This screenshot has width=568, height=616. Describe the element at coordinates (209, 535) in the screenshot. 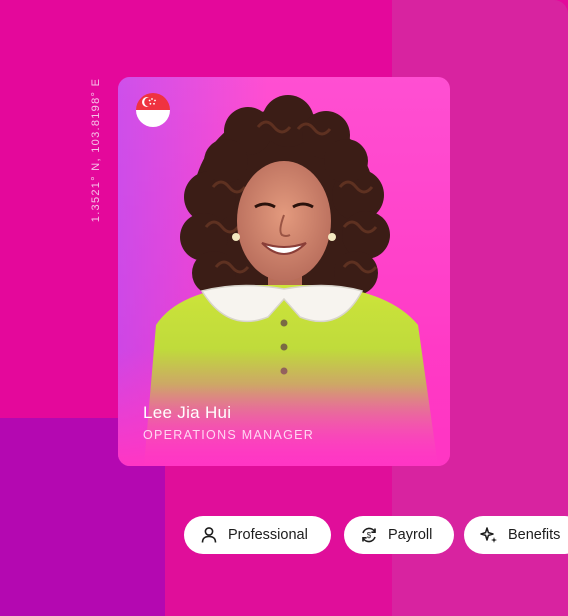

I see `person-icon` at that location.